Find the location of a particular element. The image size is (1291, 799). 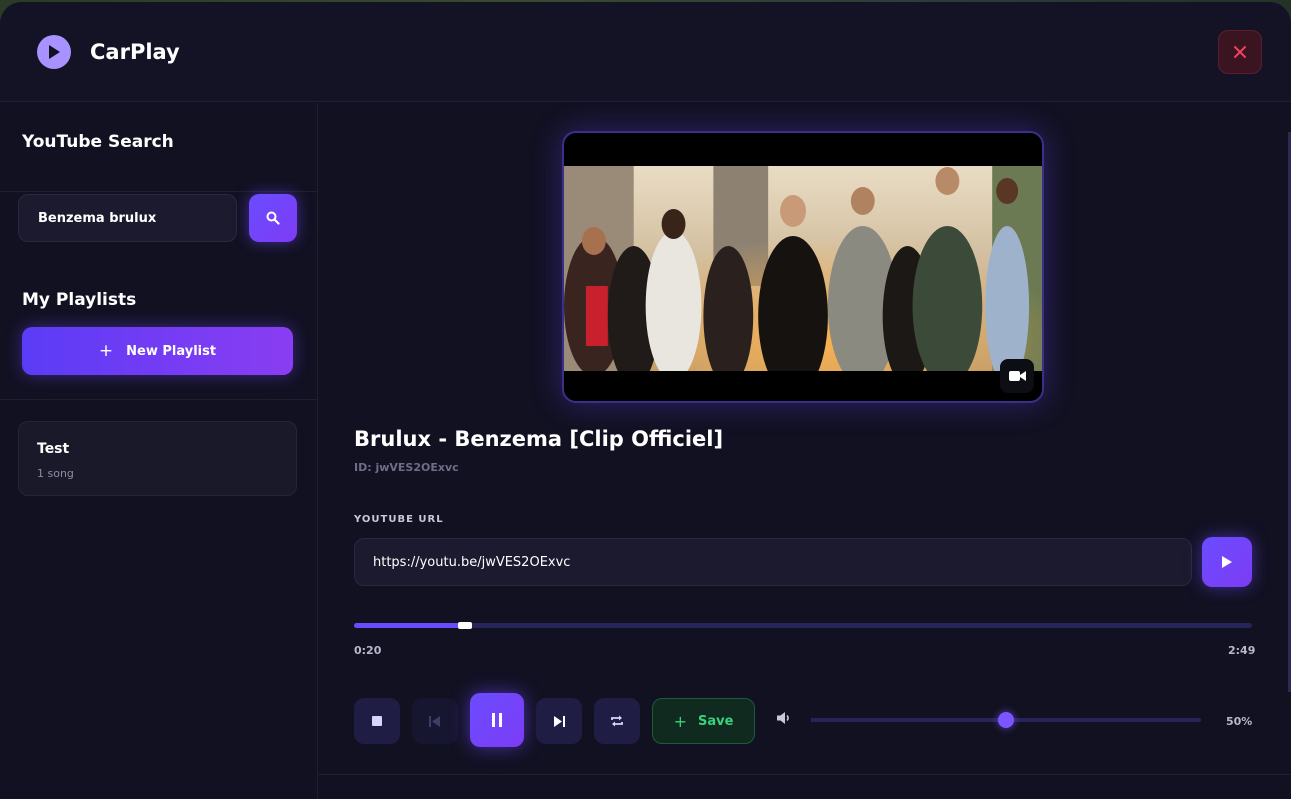

new-playlist-button: + New Playlist is located at coordinates (157, 351).